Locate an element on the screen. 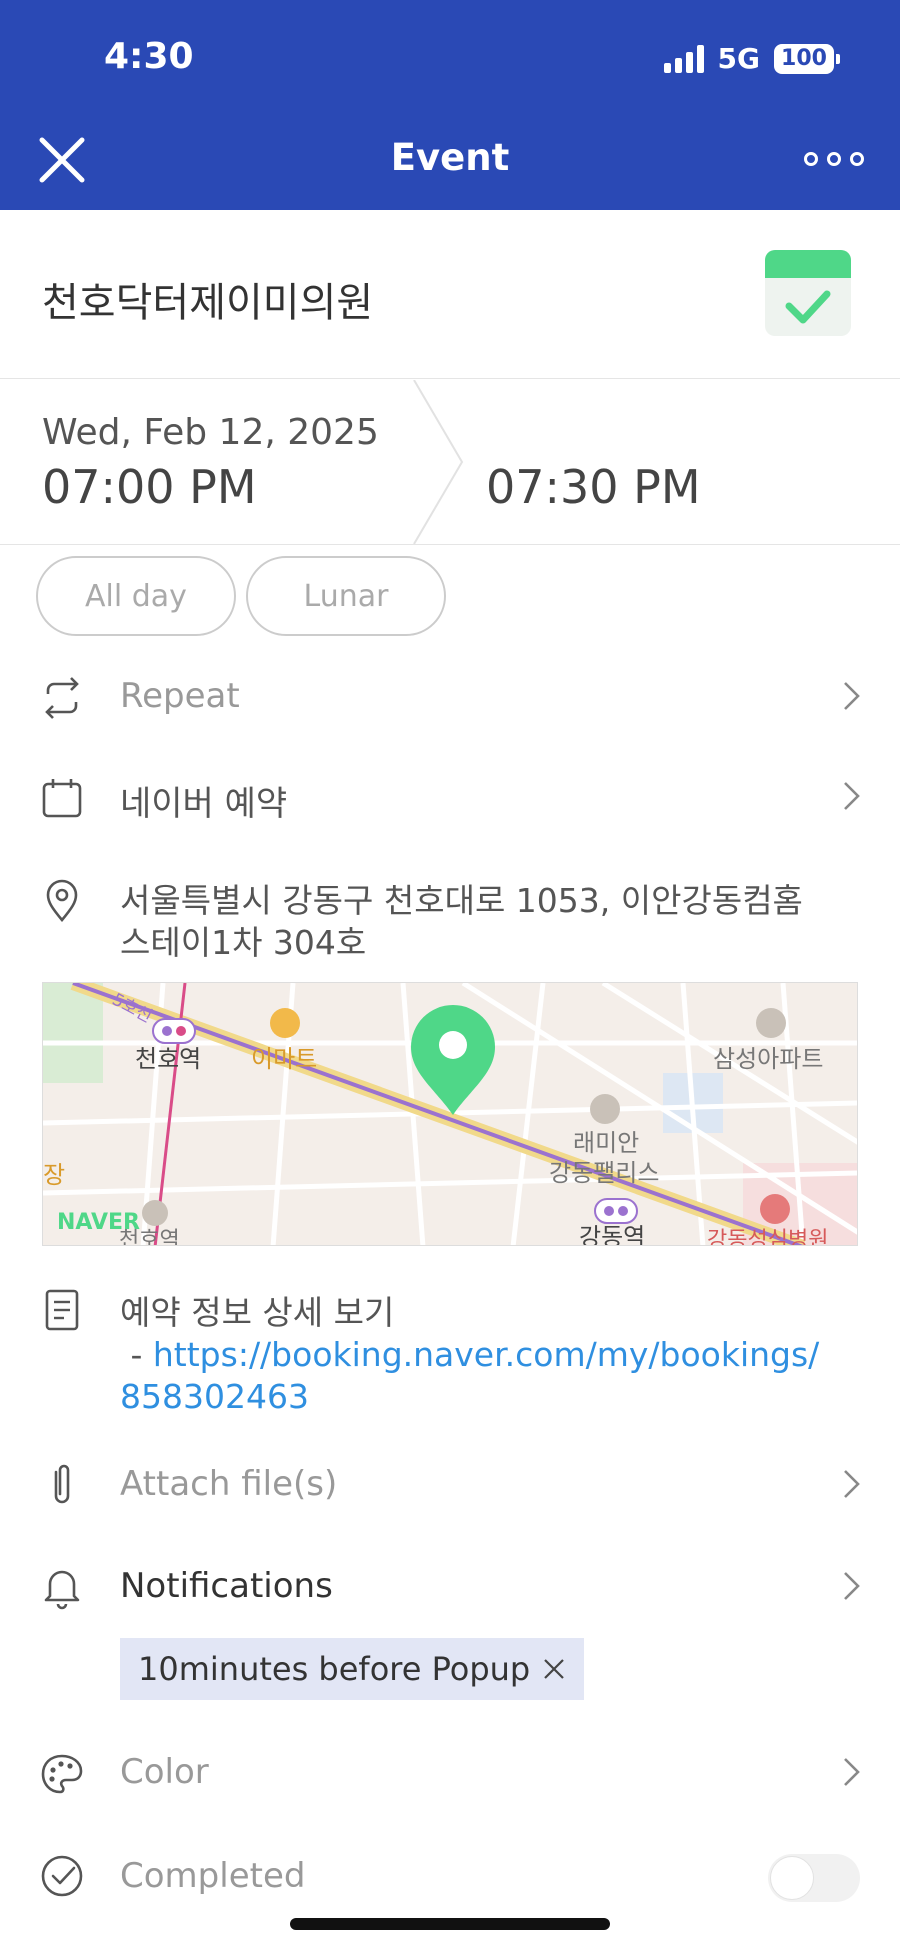 Image resolution: width=900 pixels, height=1948 pixels. map-label-cheonho-station: 천호역 is located at coordinates (168, 1059).